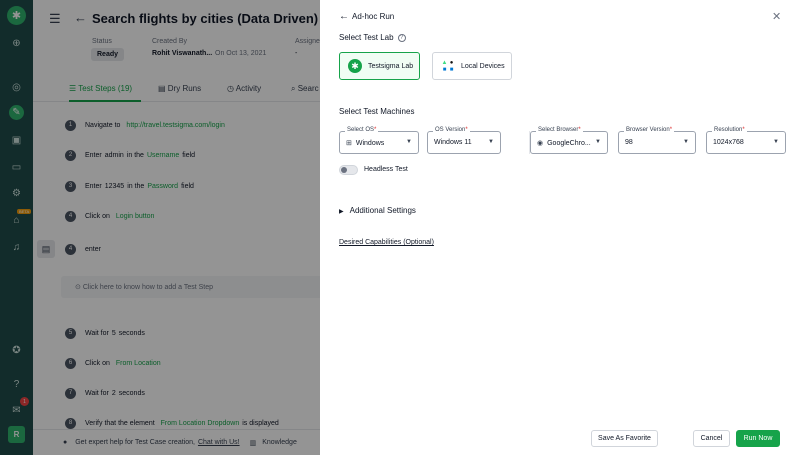  What do you see at coordinates (372, 37) in the screenshot?
I see `select-test-lab-heading: Select Test Lab?` at bounding box center [372, 37].